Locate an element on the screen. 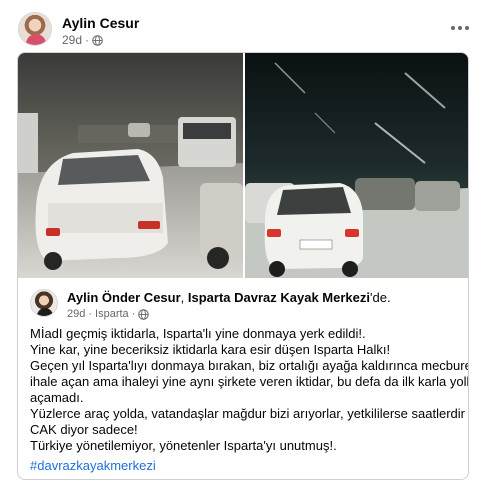 Image resolution: width=489 pixels, height=485 pixels. post-header: Aylin Cesur 29d · is located at coordinates (245, 29).